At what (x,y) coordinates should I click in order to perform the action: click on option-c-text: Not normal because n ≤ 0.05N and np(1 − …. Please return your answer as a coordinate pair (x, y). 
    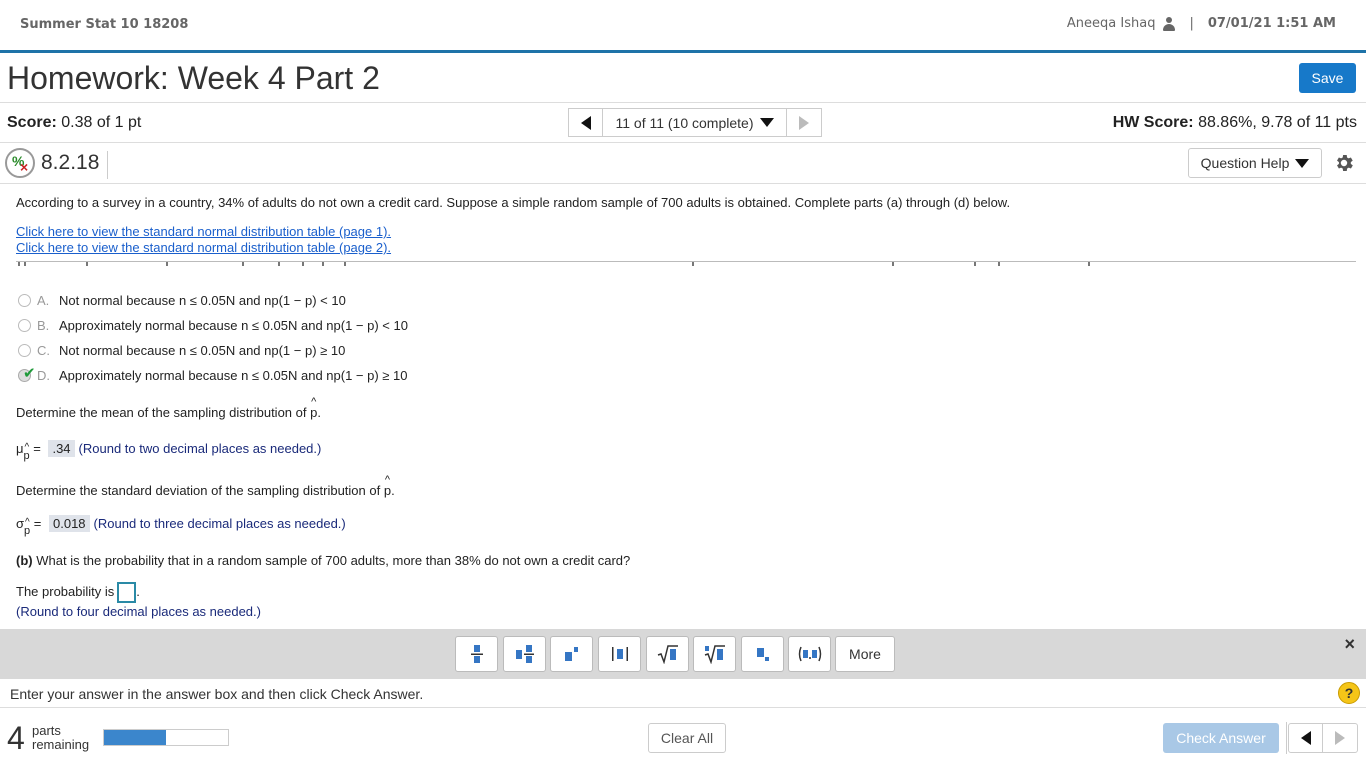
    Looking at the image, I should click on (202, 350).